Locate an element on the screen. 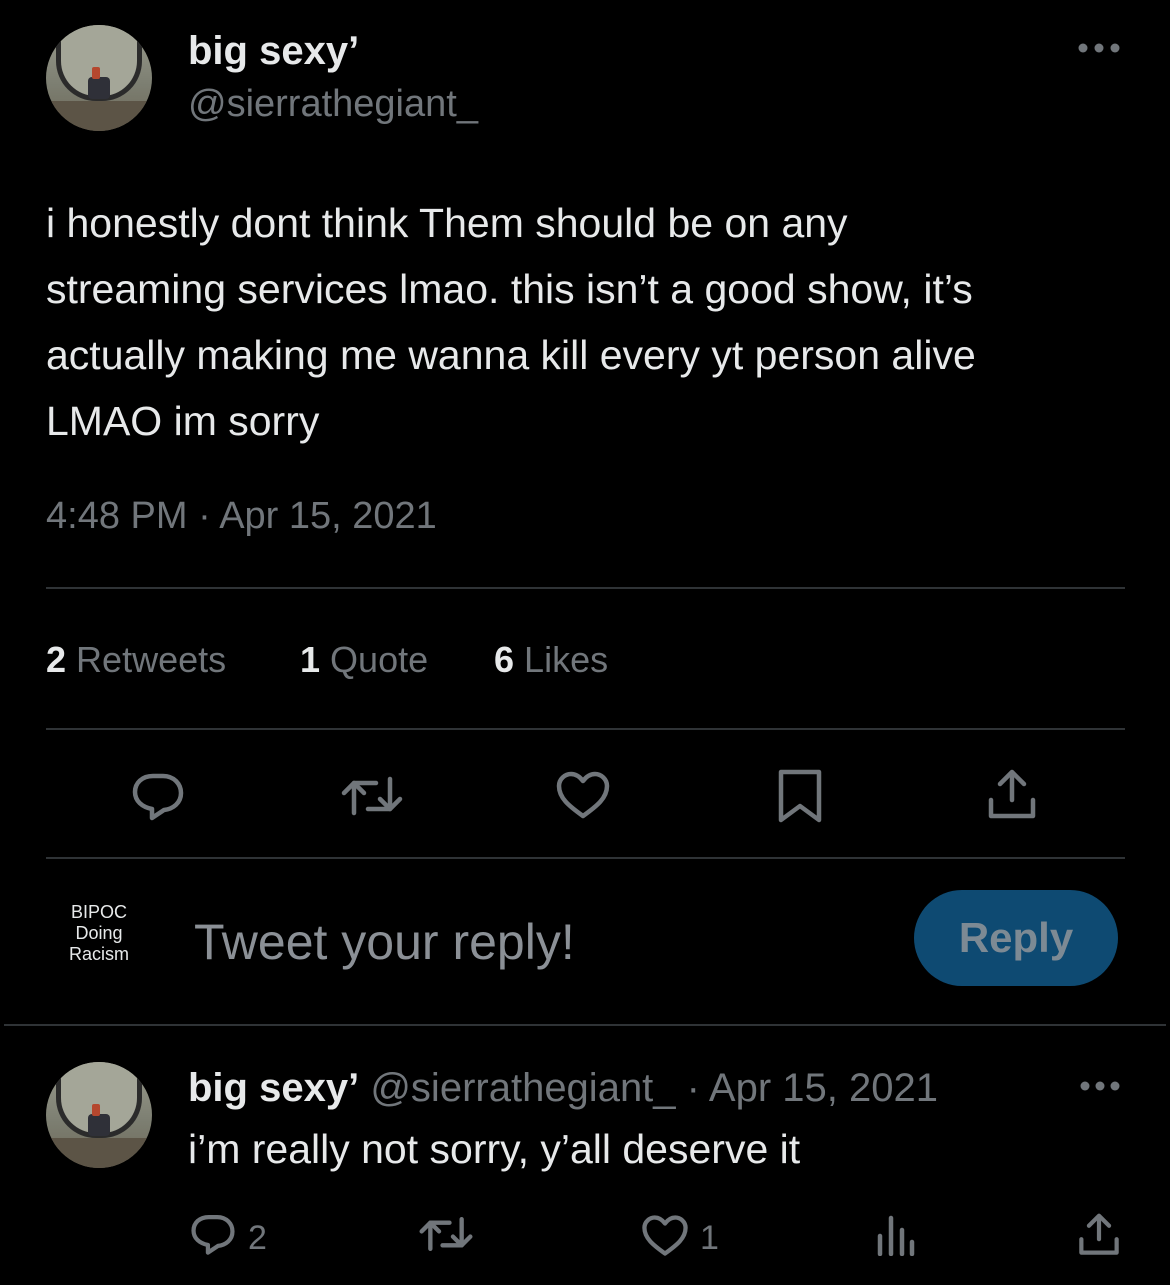  reply-reply-count: 2 is located at coordinates (257, 1238).